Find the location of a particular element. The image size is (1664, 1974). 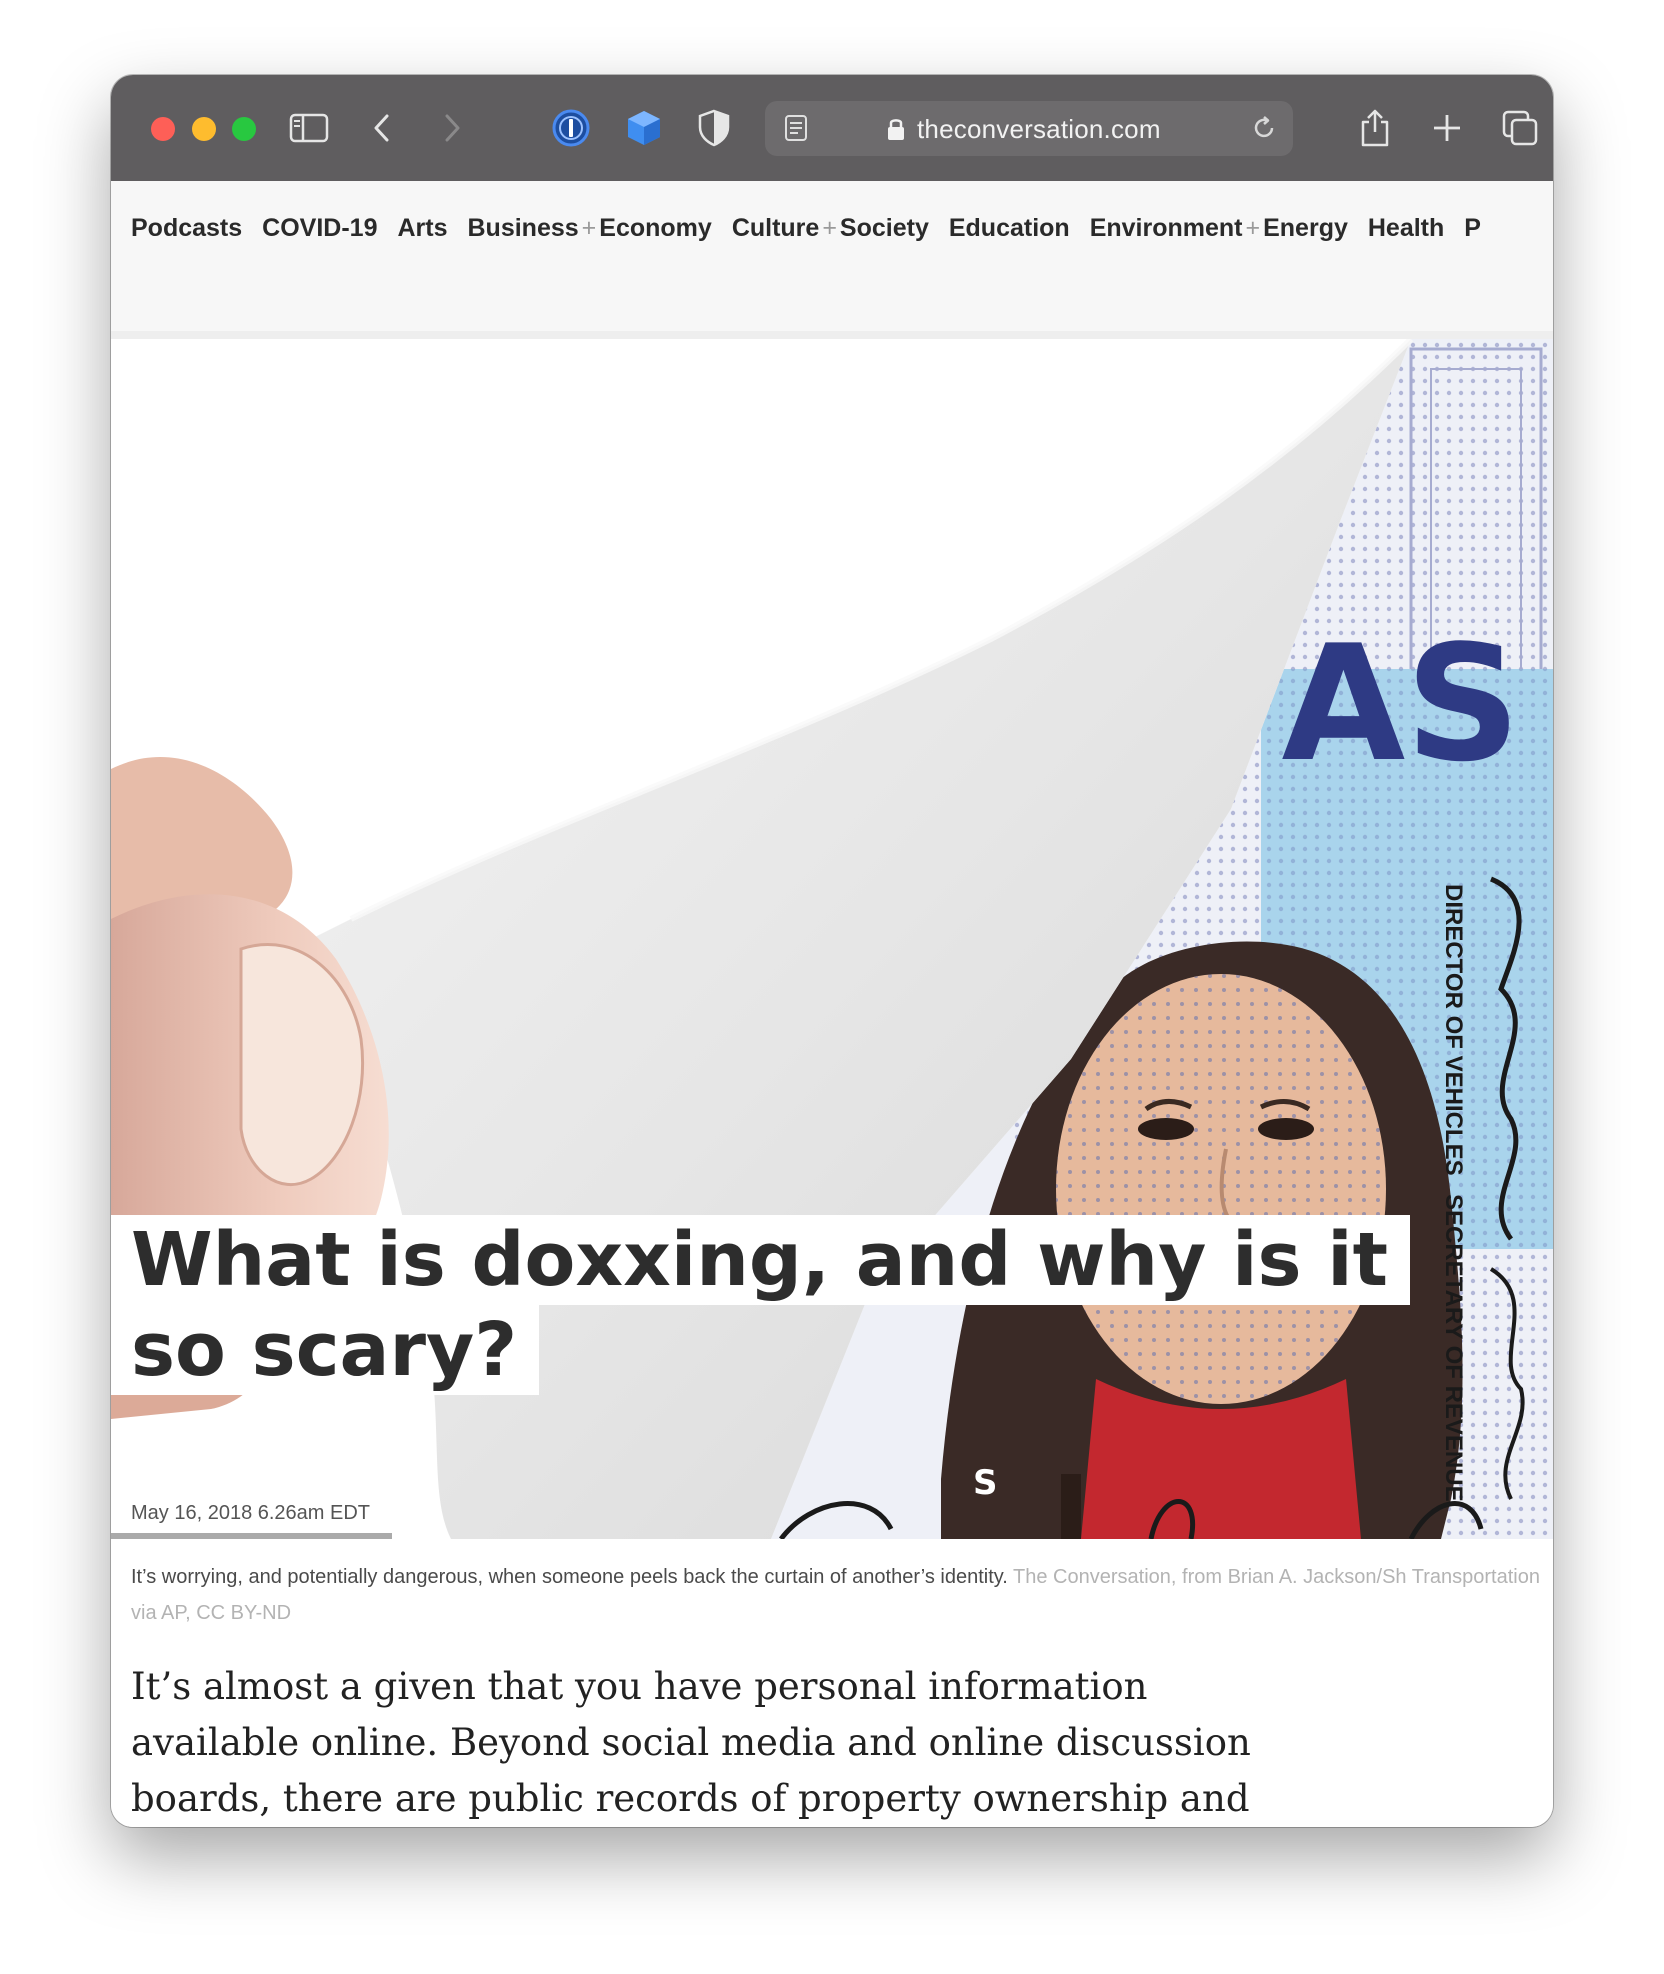

nav-label: Environment is located at coordinates (1166, 228).